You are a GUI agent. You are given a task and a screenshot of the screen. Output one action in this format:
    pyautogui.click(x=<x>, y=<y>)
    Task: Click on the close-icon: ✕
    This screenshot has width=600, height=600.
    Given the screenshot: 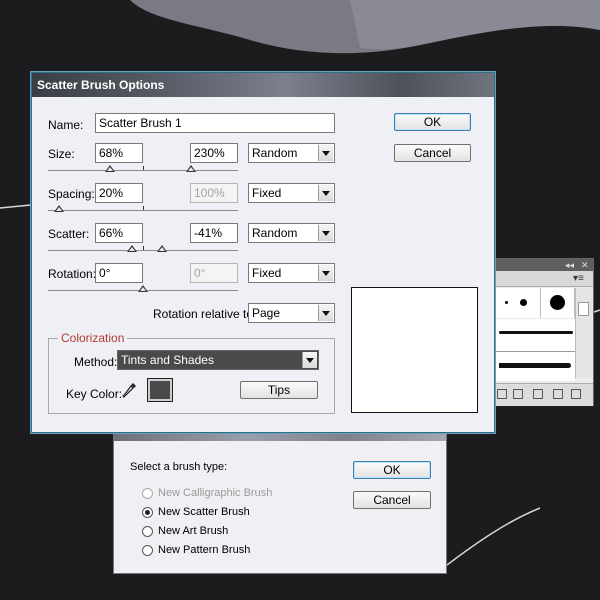 What is the action you would take?
    pyautogui.click(x=585, y=265)
    